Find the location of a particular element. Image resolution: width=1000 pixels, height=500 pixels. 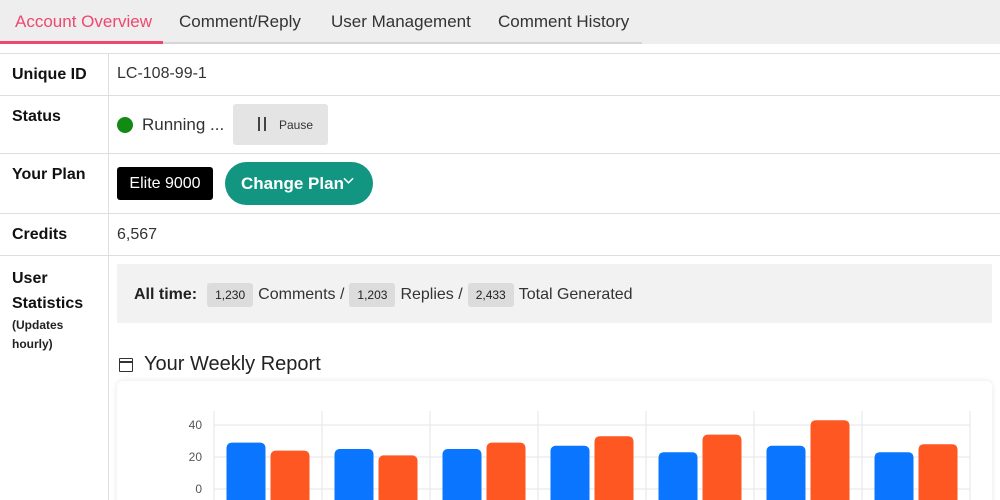

plan-badge: Elite 9000 is located at coordinates (165, 183).